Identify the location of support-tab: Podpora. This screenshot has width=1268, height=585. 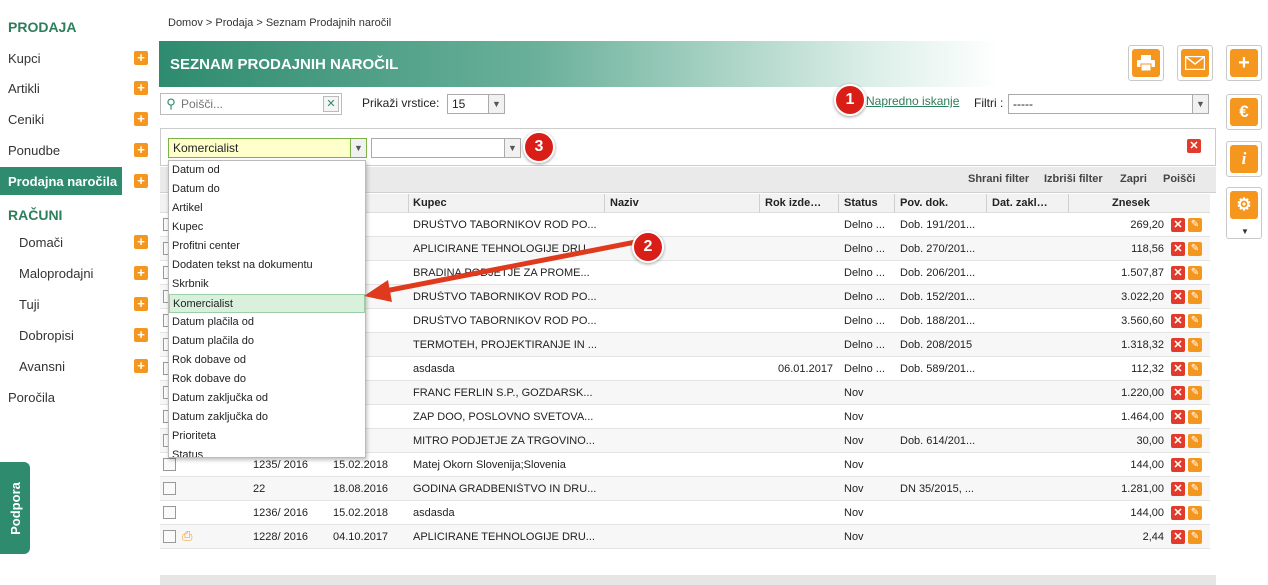
(15, 508).